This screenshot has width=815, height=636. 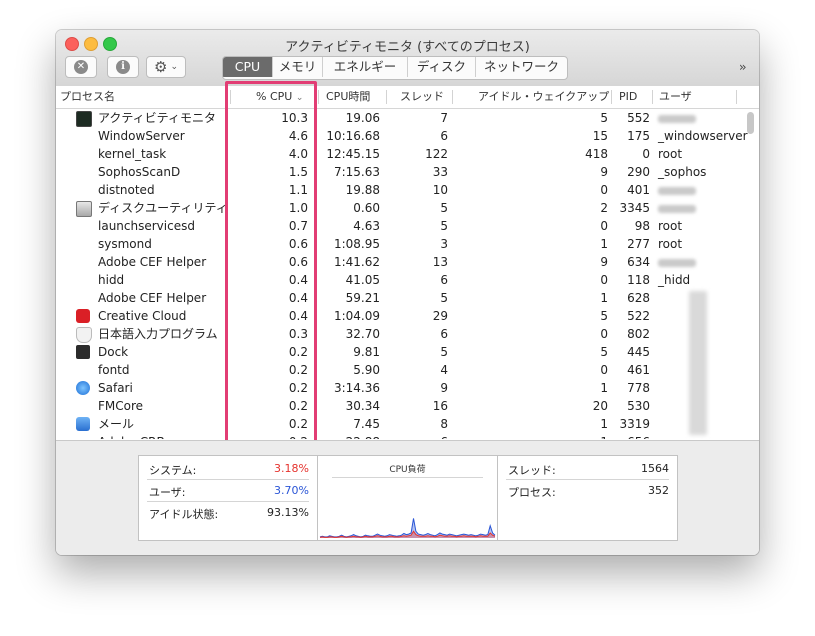 I want to click on column-header-user: ユーザ, so click(x=675, y=97).